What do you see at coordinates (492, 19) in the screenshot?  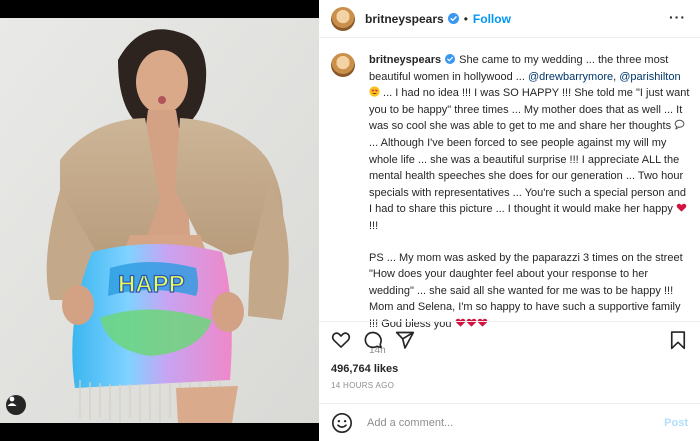 I see `follow-button: Follow` at bounding box center [492, 19].